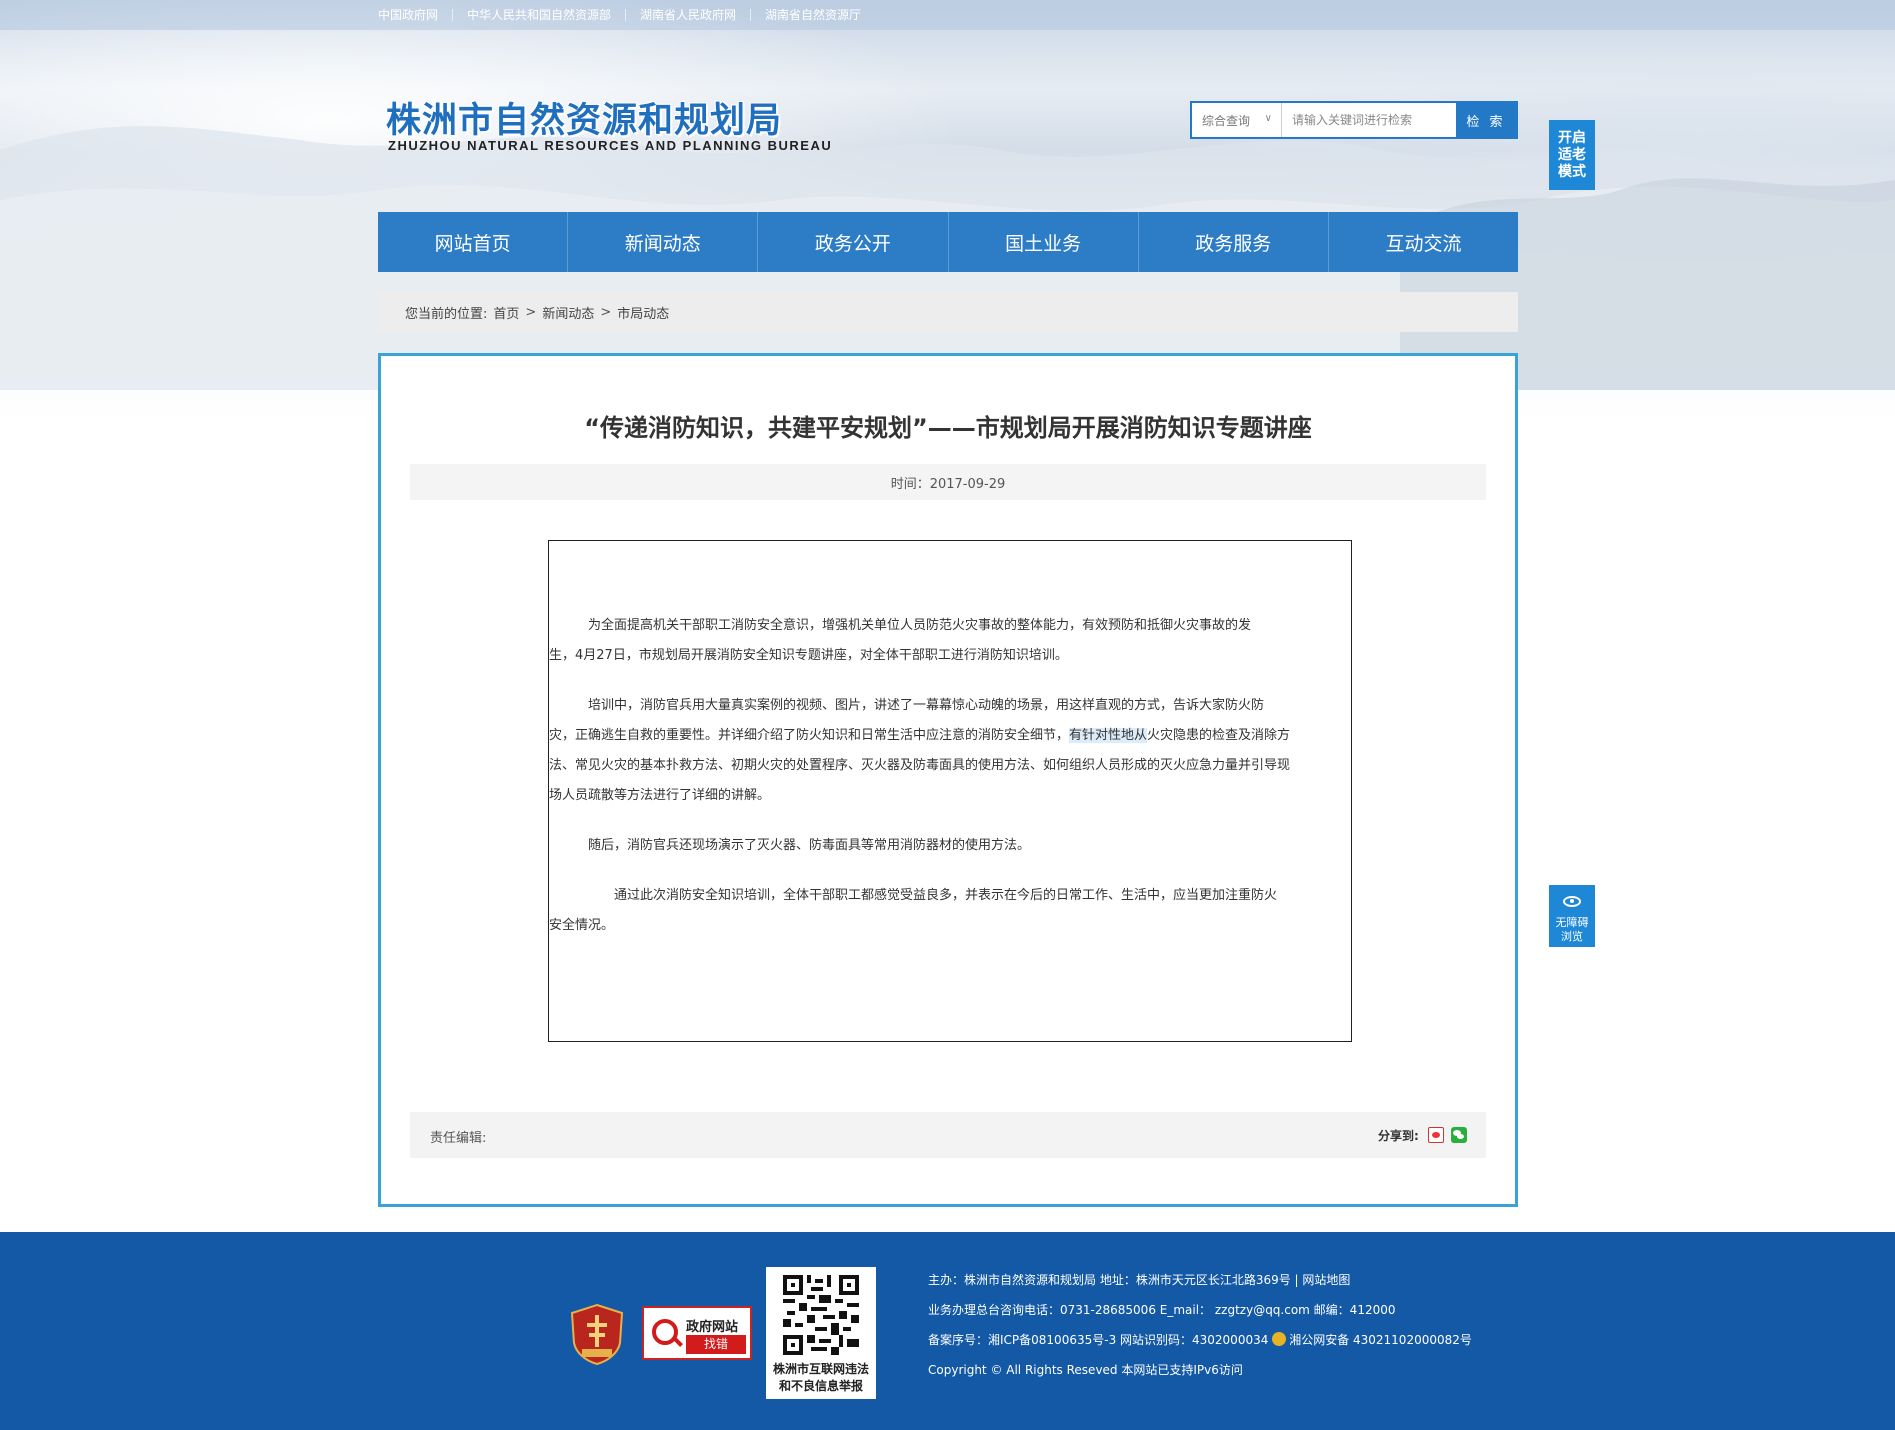 The width and height of the screenshot is (1895, 1430). What do you see at coordinates (1380, 1340) in the screenshot?
I see `footer-police-record: 湘公网安备 43021102000082号` at bounding box center [1380, 1340].